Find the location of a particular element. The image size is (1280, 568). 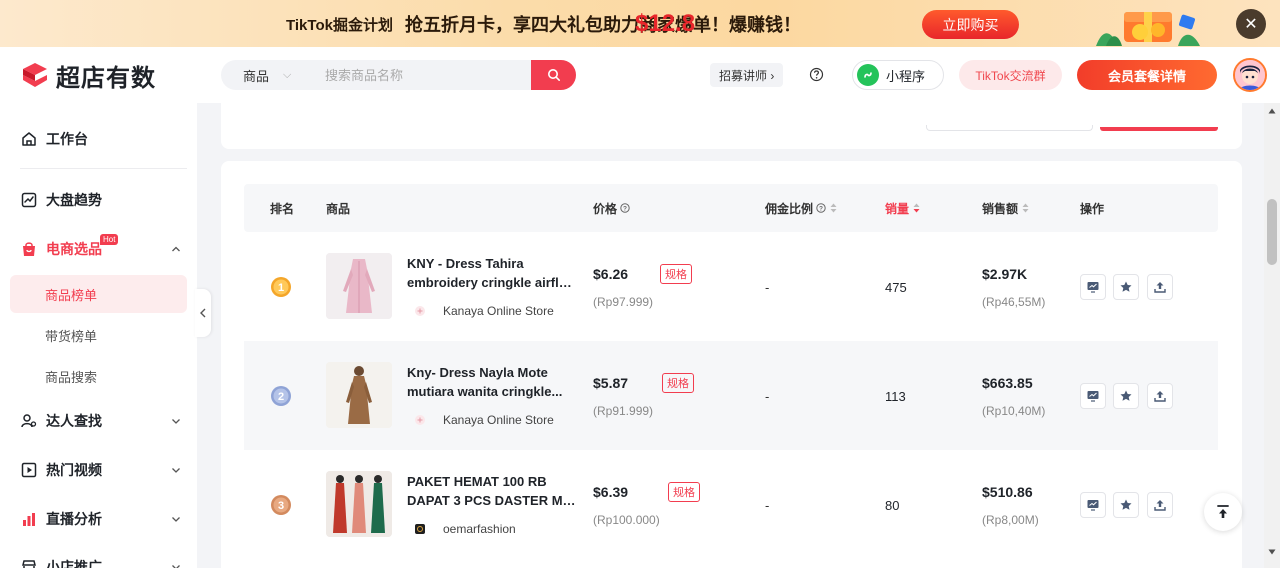

help-icon is located at coordinates (816, 74).